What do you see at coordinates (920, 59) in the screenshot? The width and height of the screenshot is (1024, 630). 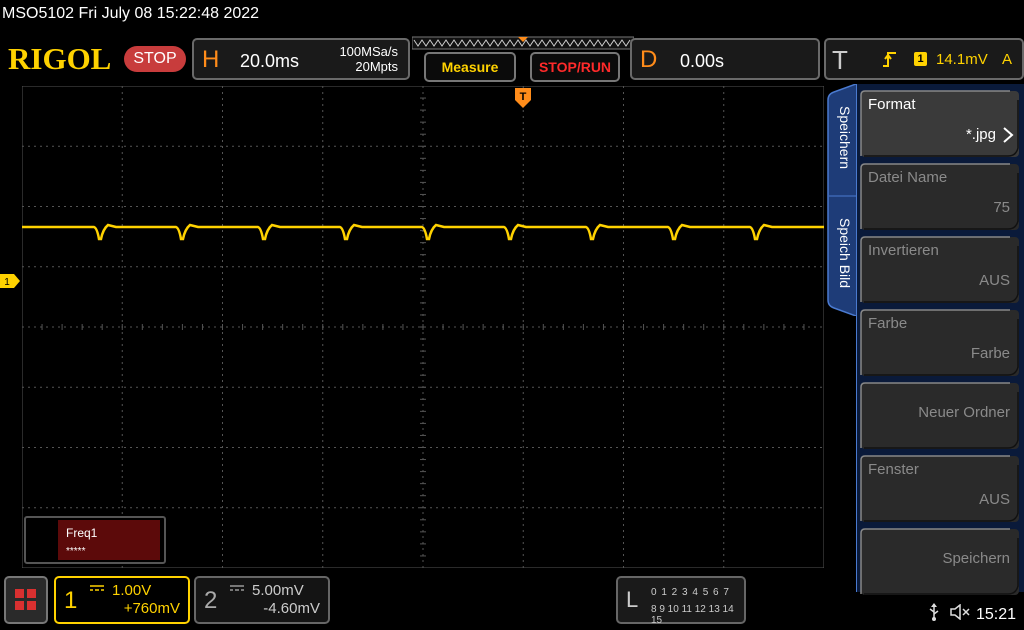 I see `trigger-source-badge: 1` at bounding box center [920, 59].